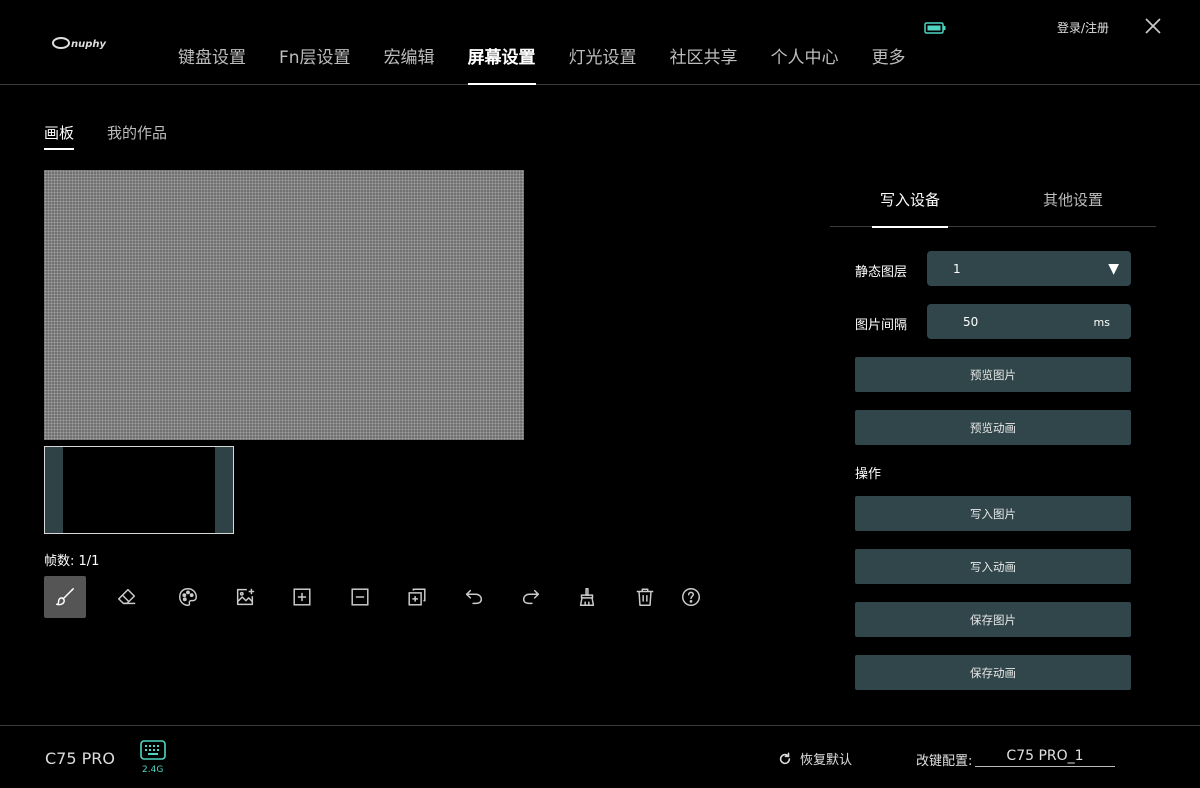 The width and height of the screenshot is (1200, 788). Describe the element at coordinates (137, 136) in the screenshot. I see `tab-my-works: 我的作品` at that location.